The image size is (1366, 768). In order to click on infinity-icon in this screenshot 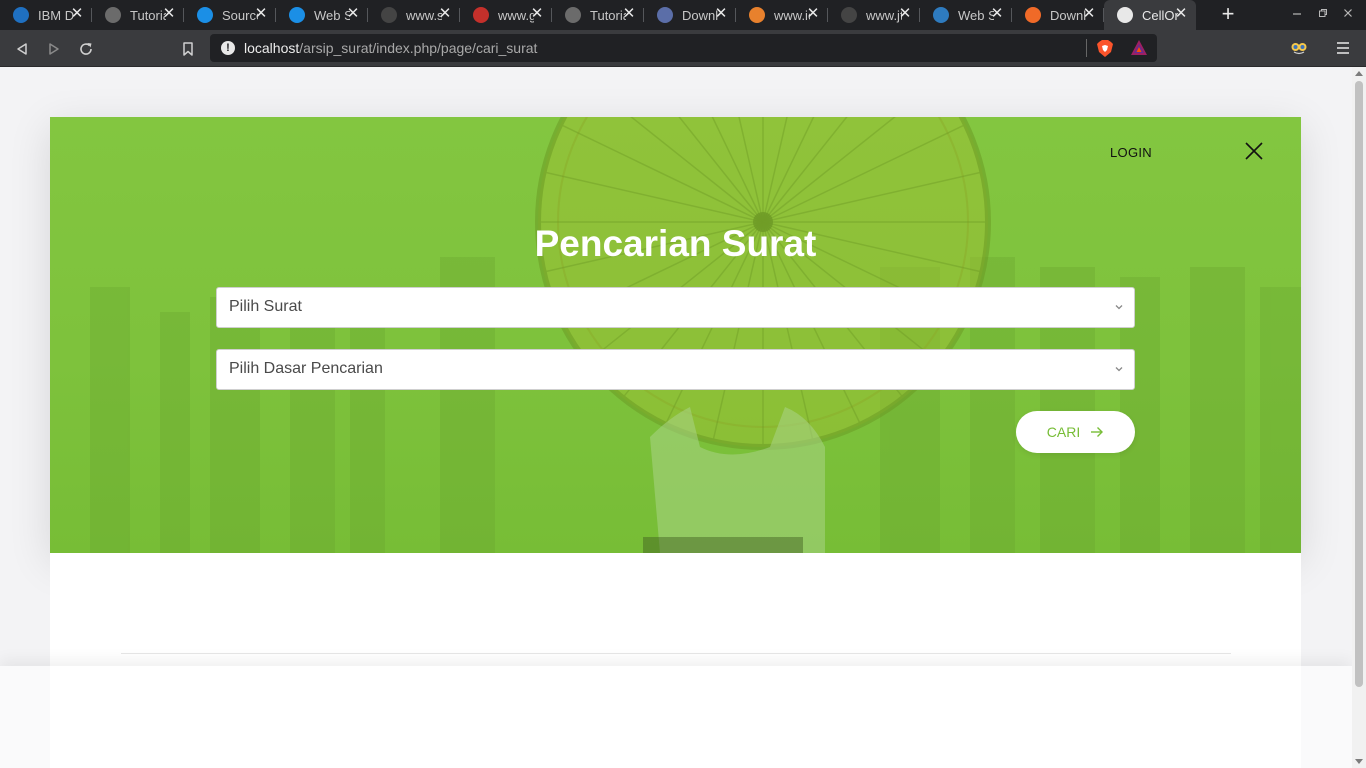, I will do `click(21, 15)`.